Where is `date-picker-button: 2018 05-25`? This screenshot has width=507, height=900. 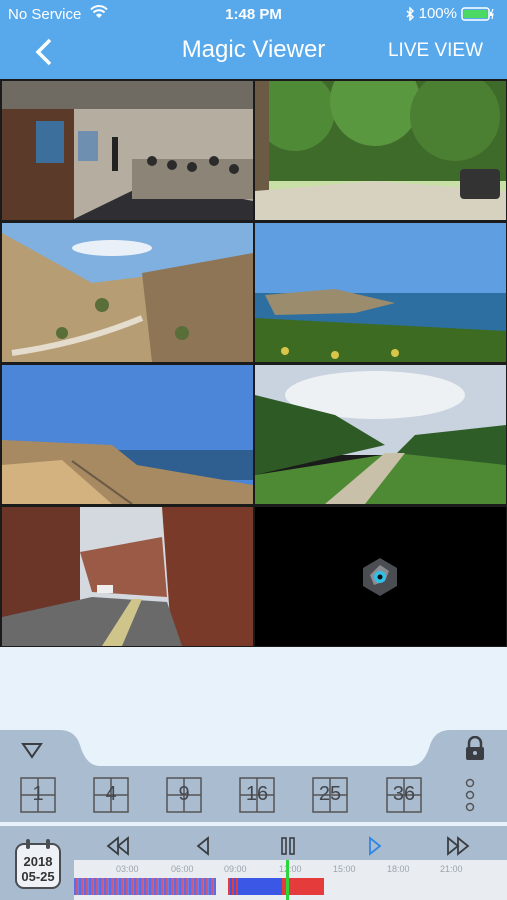 date-picker-button: 2018 05-25 is located at coordinates (38, 864).